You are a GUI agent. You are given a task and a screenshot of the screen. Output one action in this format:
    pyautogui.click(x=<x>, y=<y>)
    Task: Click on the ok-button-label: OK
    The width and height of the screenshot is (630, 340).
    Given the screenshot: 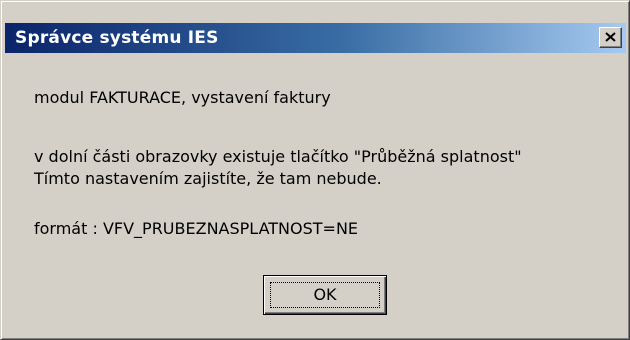 What is the action you would take?
    pyautogui.click(x=325, y=294)
    